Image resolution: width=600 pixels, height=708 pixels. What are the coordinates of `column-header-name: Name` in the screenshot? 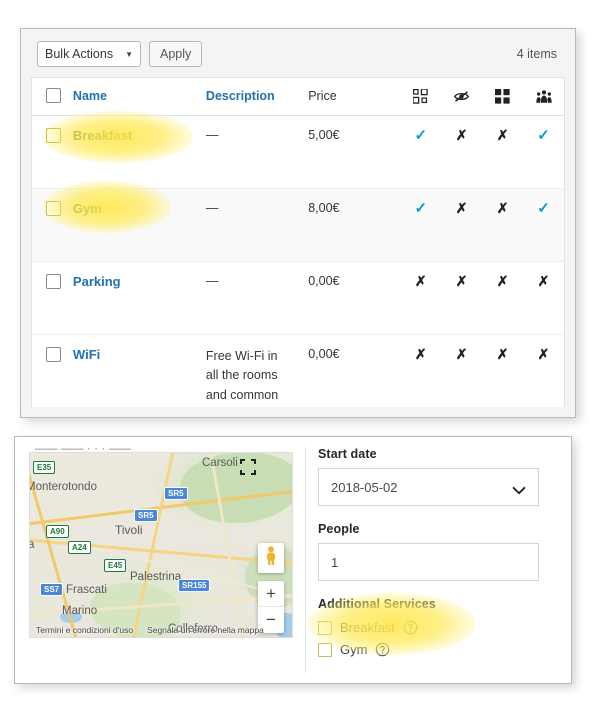 It's located at (139, 97).